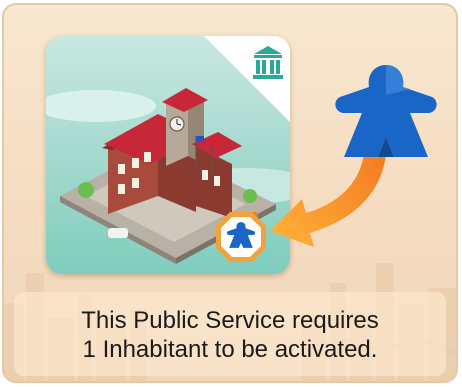 This screenshot has height=387, width=462. Describe the element at coordinates (386, 111) in the screenshot. I see `blue-meeple-icon` at that location.